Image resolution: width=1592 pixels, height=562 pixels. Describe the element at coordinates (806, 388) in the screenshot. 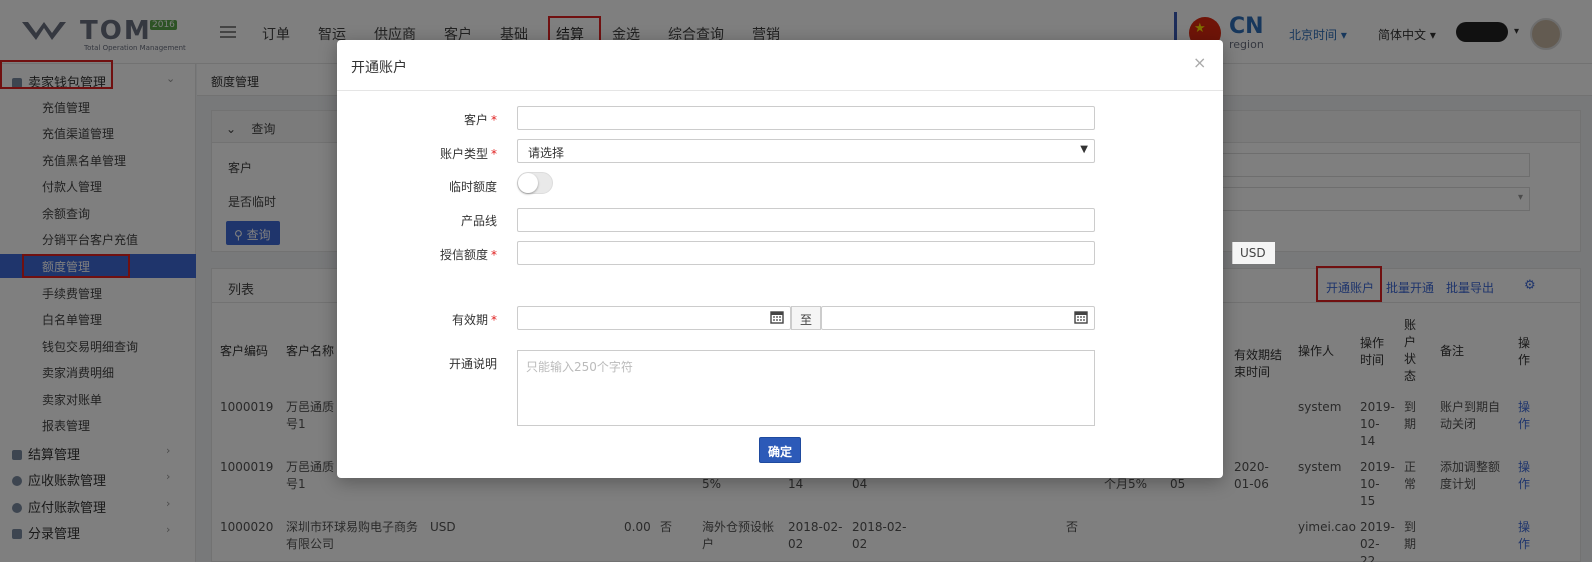

I see `note-textarea` at that location.